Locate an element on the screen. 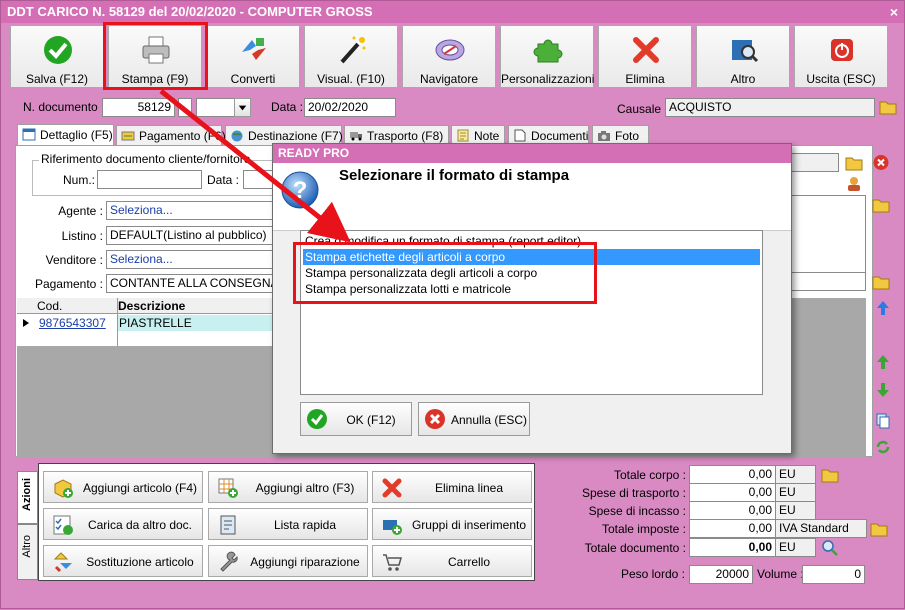 The image size is (905, 610). cancel-icon is located at coordinates (435, 419).